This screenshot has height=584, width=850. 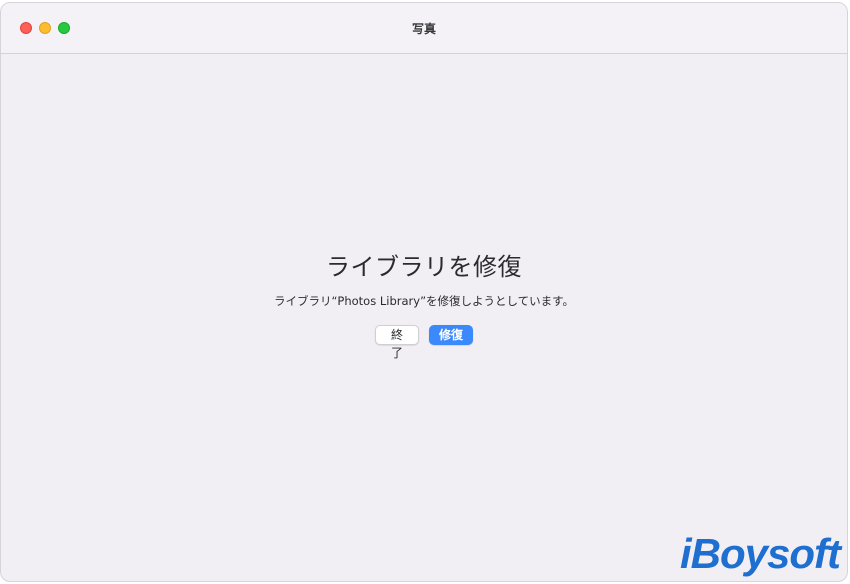 What do you see at coordinates (397, 342) in the screenshot?
I see `quit-button: 終了` at bounding box center [397, 342].